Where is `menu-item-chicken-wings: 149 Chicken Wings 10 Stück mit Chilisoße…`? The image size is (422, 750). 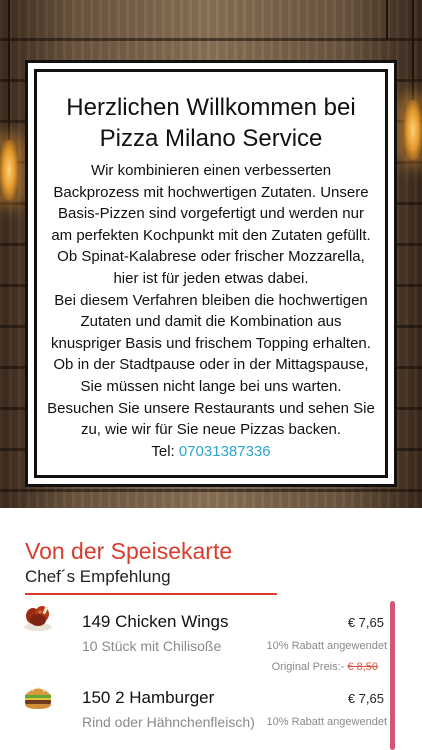 menu-item-chicken-wings: 149 Chicken Wings 10 Stück mit Chilisoße… is located at coordinates (211, 636).